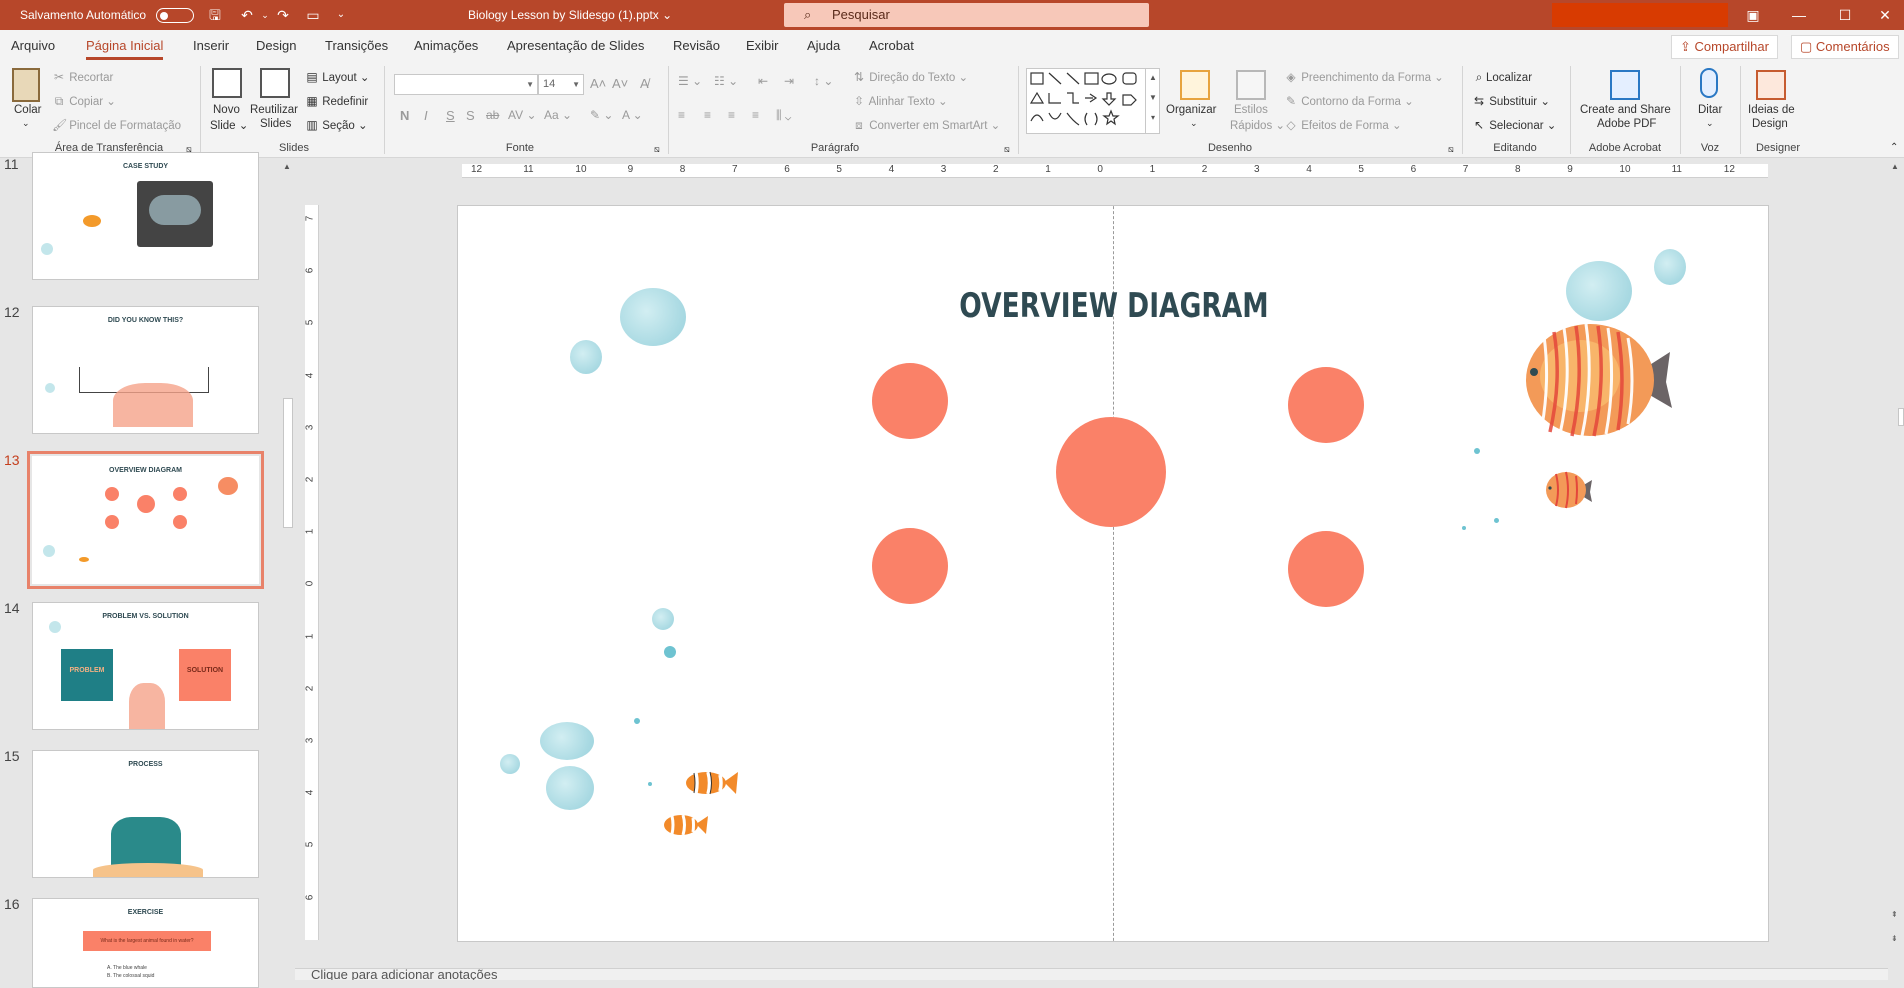 Image resolution: width=1904 pixels, height=988 pixels. What do you see at coordinates (145, 814) in the screenshot?
I see `slide-thumbnail-15: PROCESS` at bounding box center [145, 814].